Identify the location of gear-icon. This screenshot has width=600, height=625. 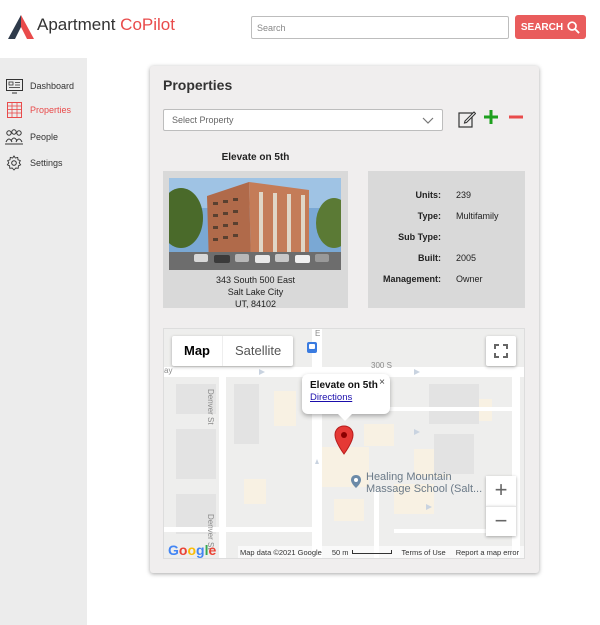
(14, 163).